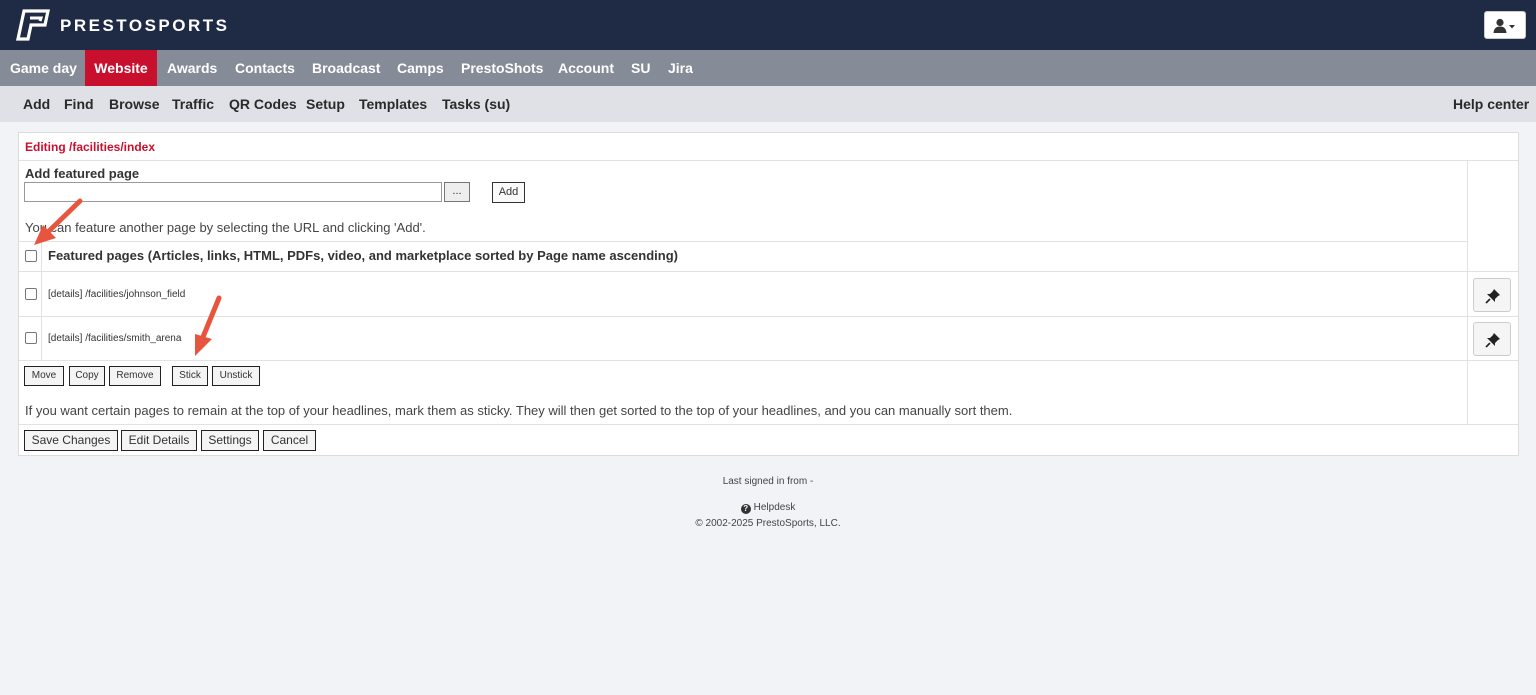 The height and width of the screenshot is (695, 1536). I want to click on cancel-button: Cancel, so click(289, 440).